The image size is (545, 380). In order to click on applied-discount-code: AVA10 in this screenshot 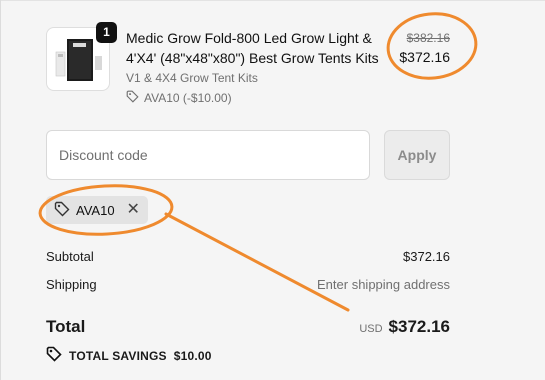, I will do `click(95, 210)`.